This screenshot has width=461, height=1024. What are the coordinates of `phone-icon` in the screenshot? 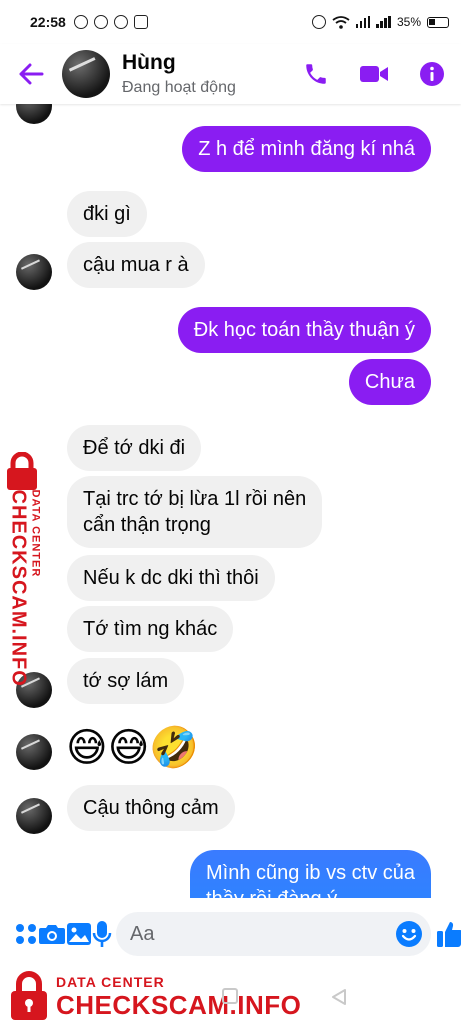 It's located at (316, 74).